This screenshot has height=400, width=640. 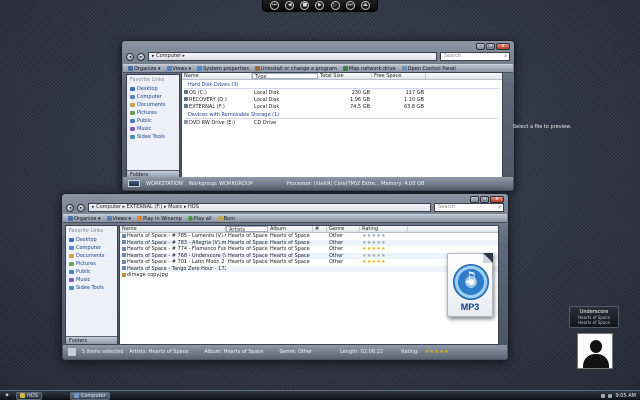 I want to click on forward-icon: ▷, so click(x=335, y=5).